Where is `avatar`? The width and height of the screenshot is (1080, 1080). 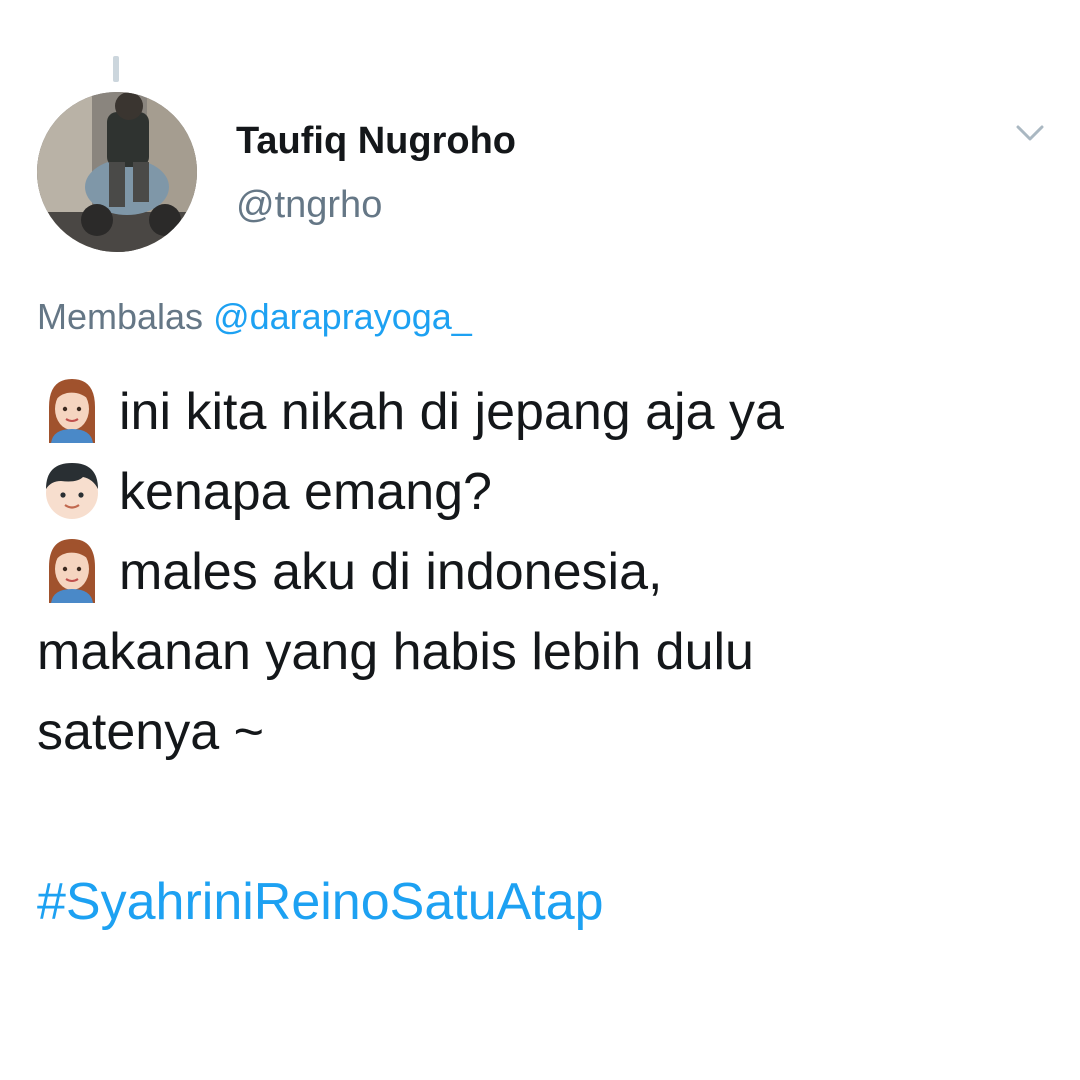
avatar is located at coordinates (117, 172).